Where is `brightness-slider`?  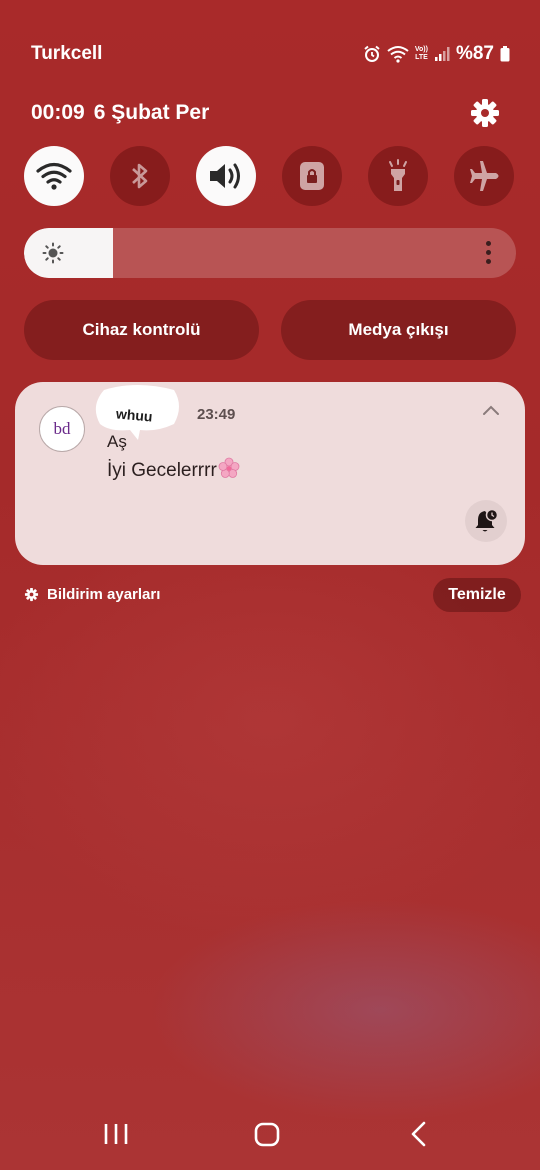
brightness-slider is located at coordinates (270, 253).